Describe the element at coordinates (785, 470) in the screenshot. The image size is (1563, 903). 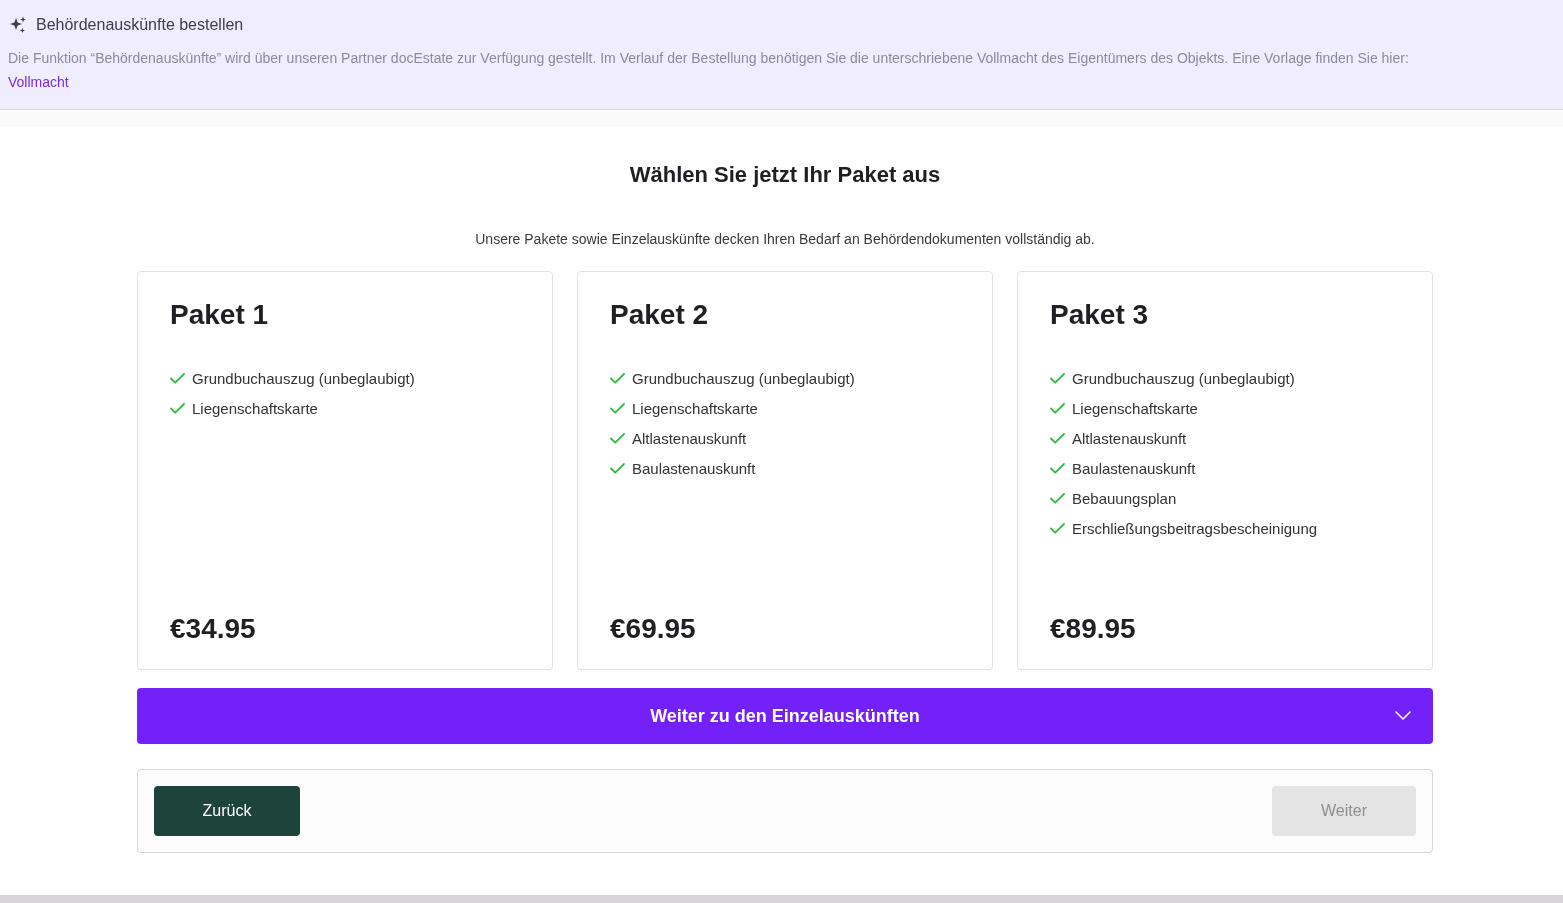
I see `package-card: Paket 2 Grundbuchauszug (unbeglaubigt) Liegenschaftskarte Altlastenauskunft Baulastenauskunft €69.95` at that location.